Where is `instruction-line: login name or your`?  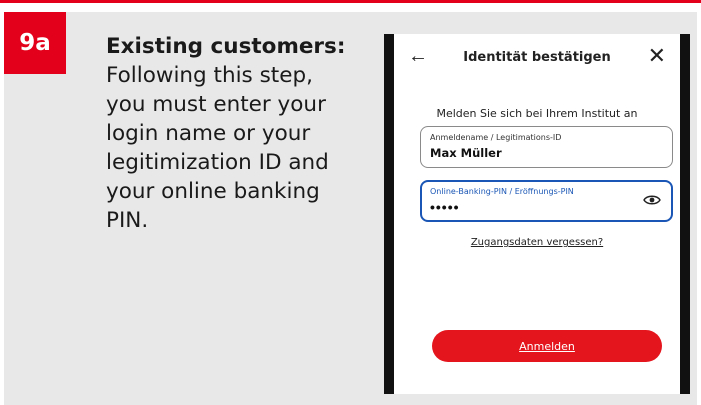 instruction-line: login name or your is located at coordinates (208, 133).